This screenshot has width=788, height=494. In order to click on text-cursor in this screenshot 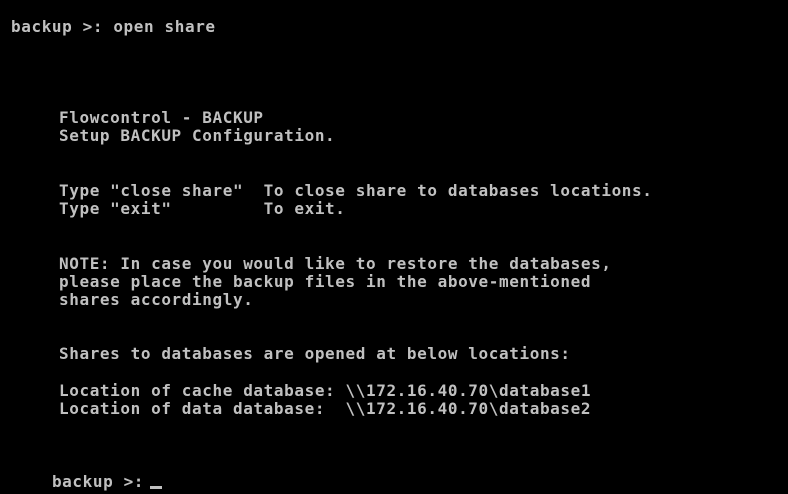, I will do `click(156, 487)`.